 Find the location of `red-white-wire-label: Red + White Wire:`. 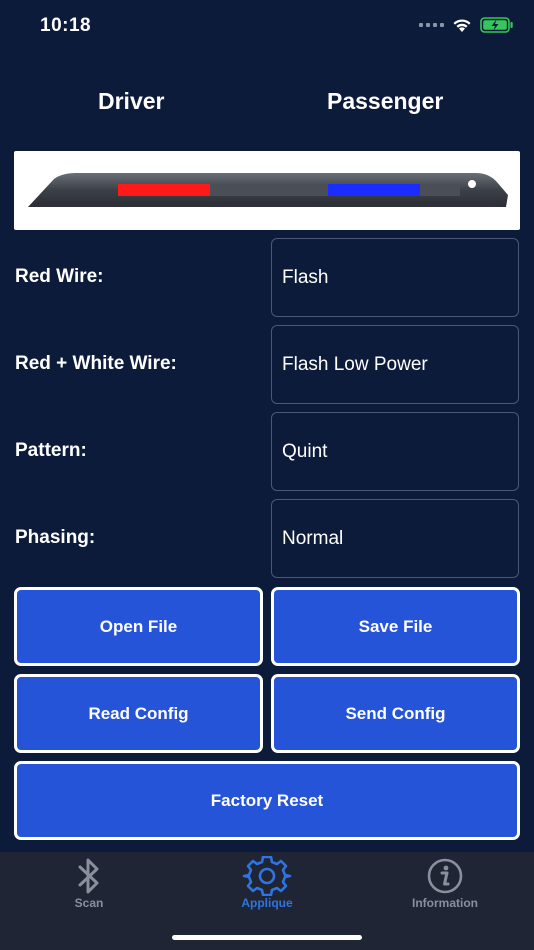

red-white-wire-label: Red + White Wire: is located at coordinates (96, 363).